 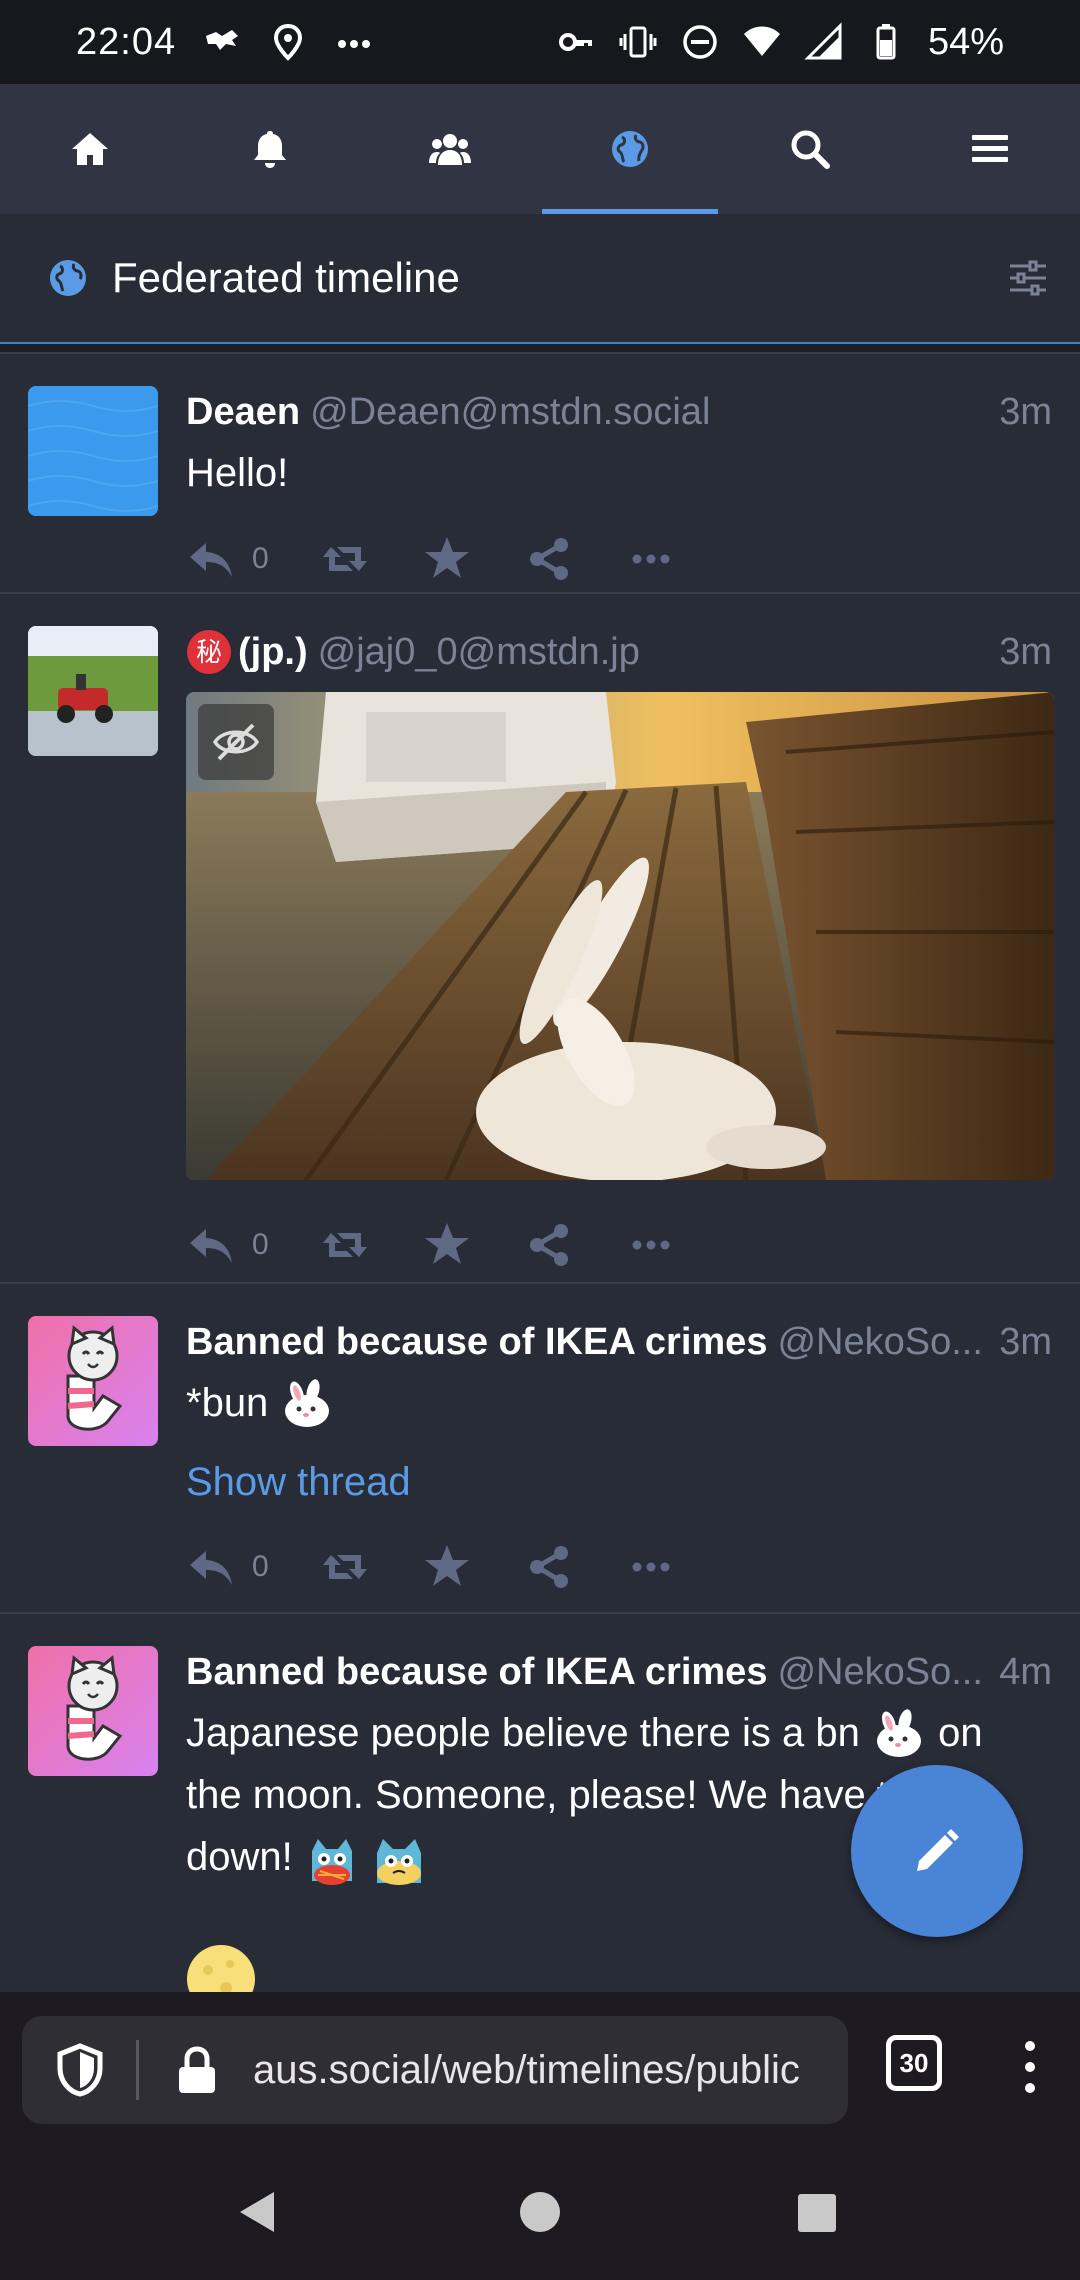 I want to click on home-circle-icon, so click(x=540, y=2212).